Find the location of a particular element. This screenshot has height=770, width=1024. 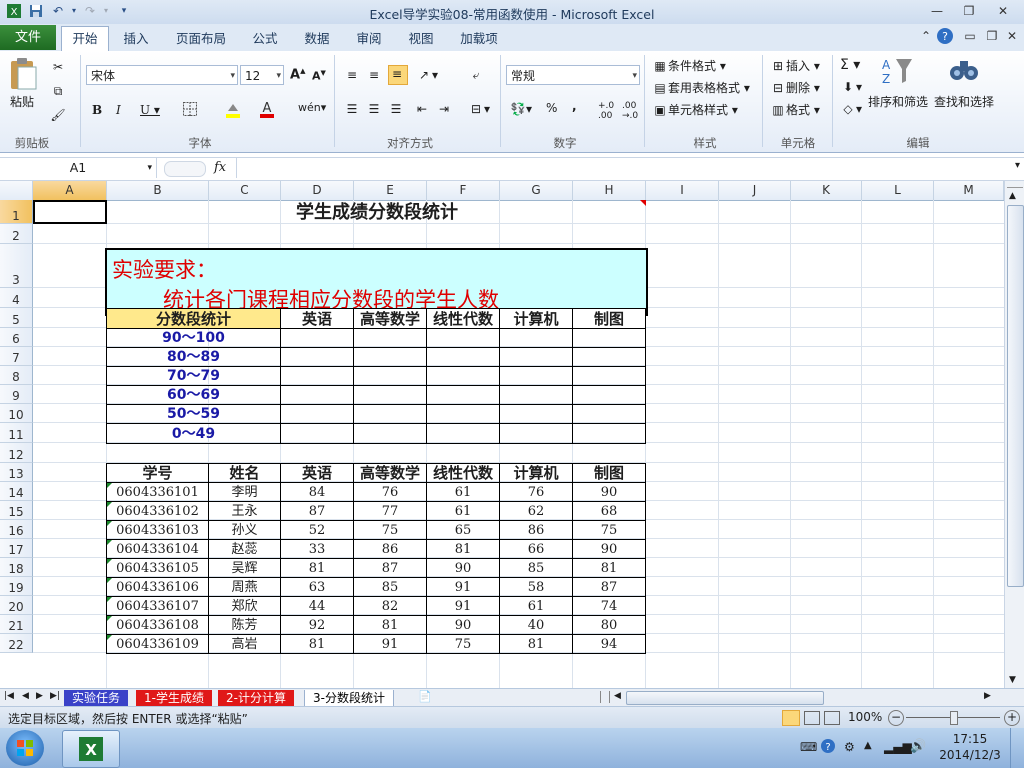

align-right-icon: ☰ is located at coordinates (396, 109).